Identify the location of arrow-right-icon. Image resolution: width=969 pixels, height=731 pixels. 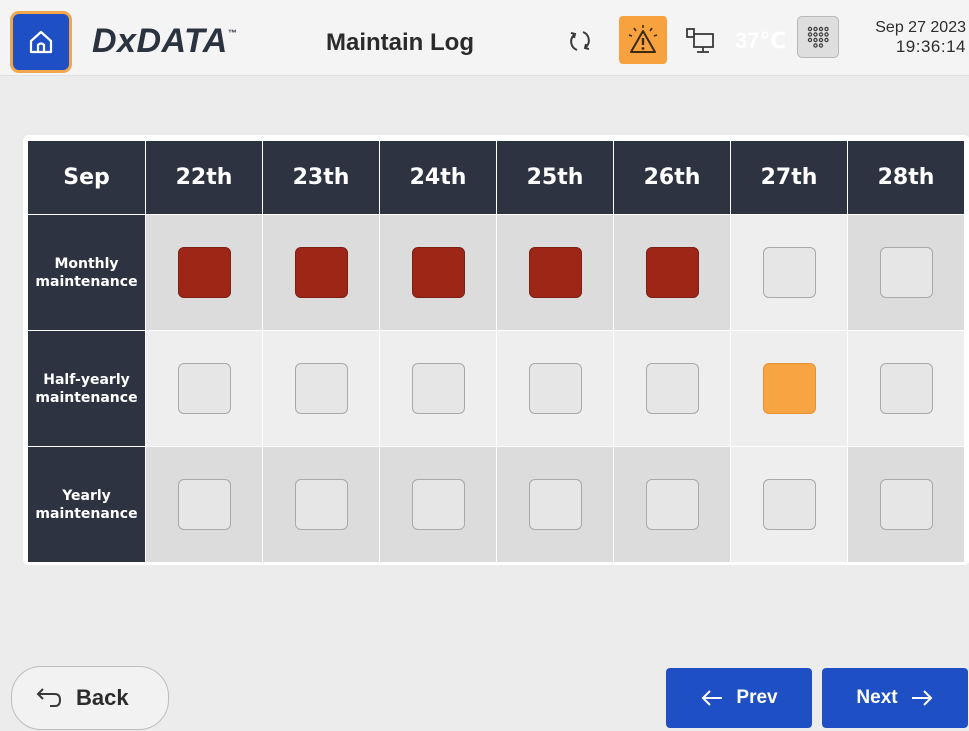
(922, 698).